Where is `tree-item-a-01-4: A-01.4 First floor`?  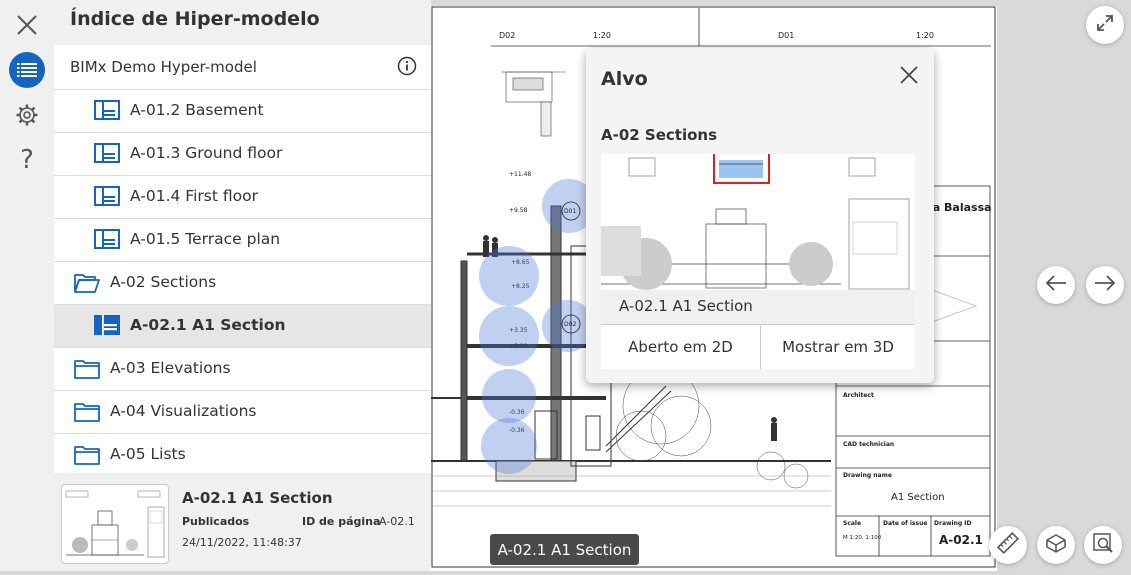
tree-item-a-01-4: A-01.4 First floor is located at coordinates (242, 197).